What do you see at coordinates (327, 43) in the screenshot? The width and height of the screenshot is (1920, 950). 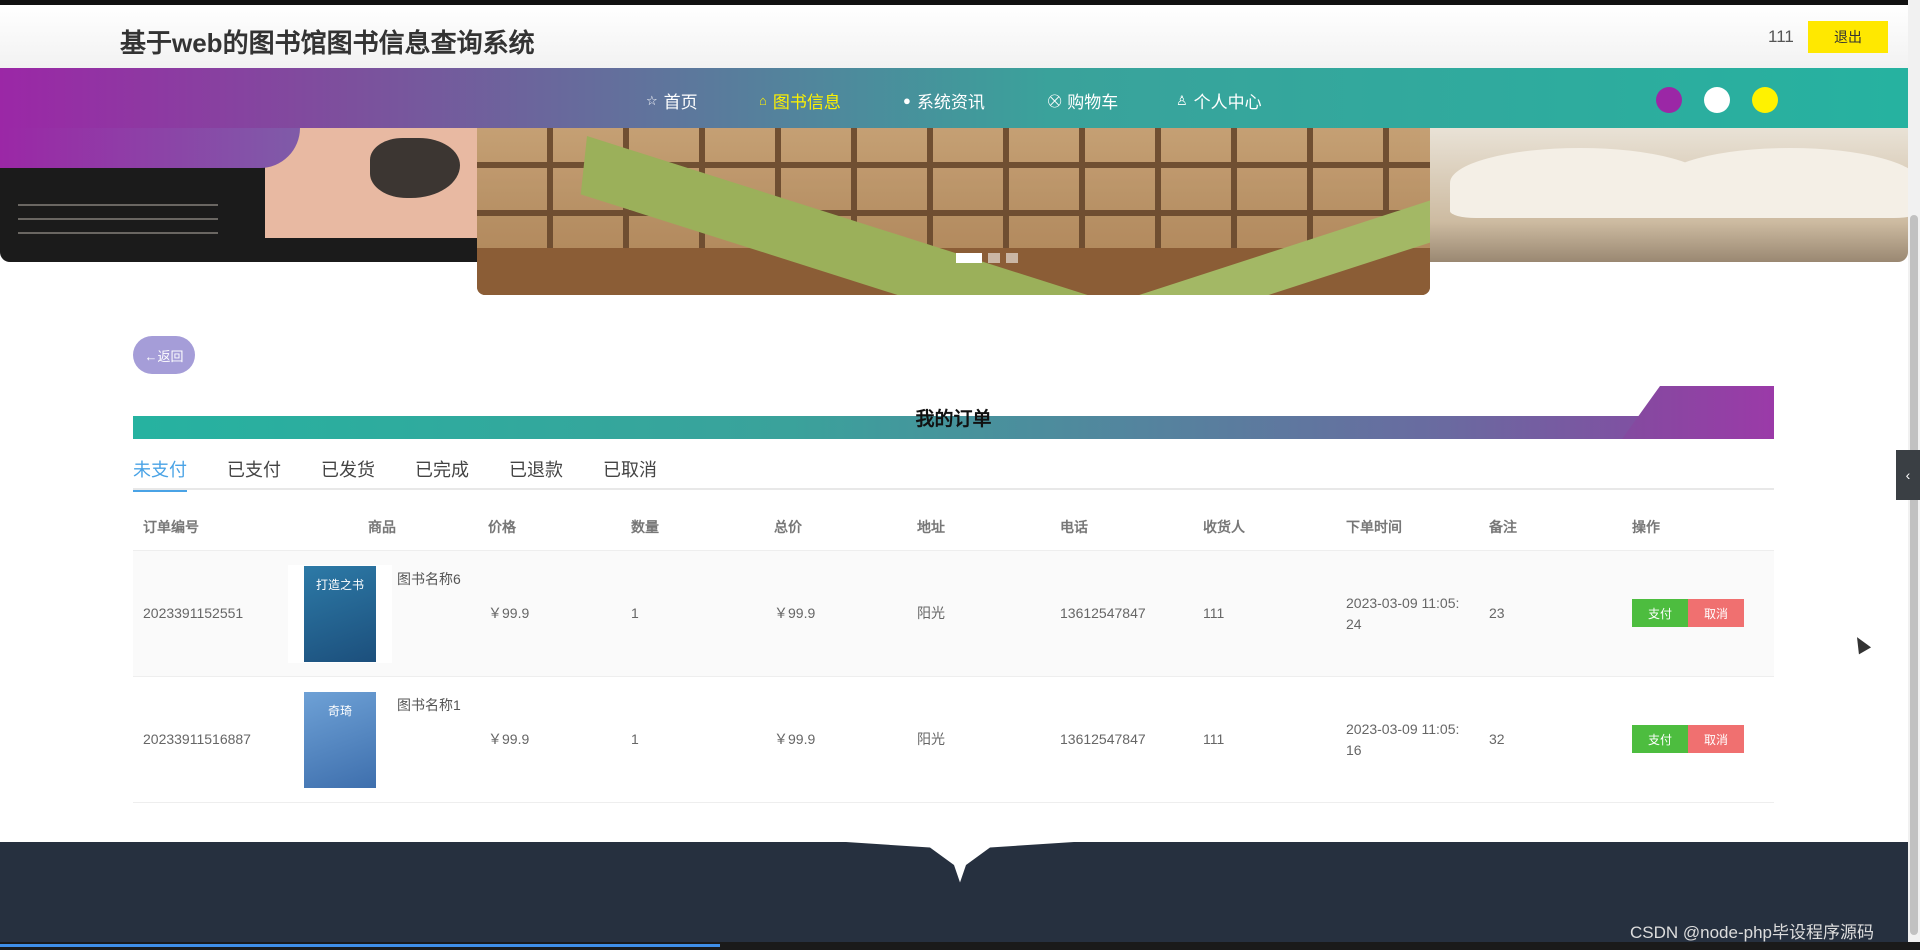 I see `site-title: 基于web的图书馆图书信息查询系统` at bounding box center [327, 43].